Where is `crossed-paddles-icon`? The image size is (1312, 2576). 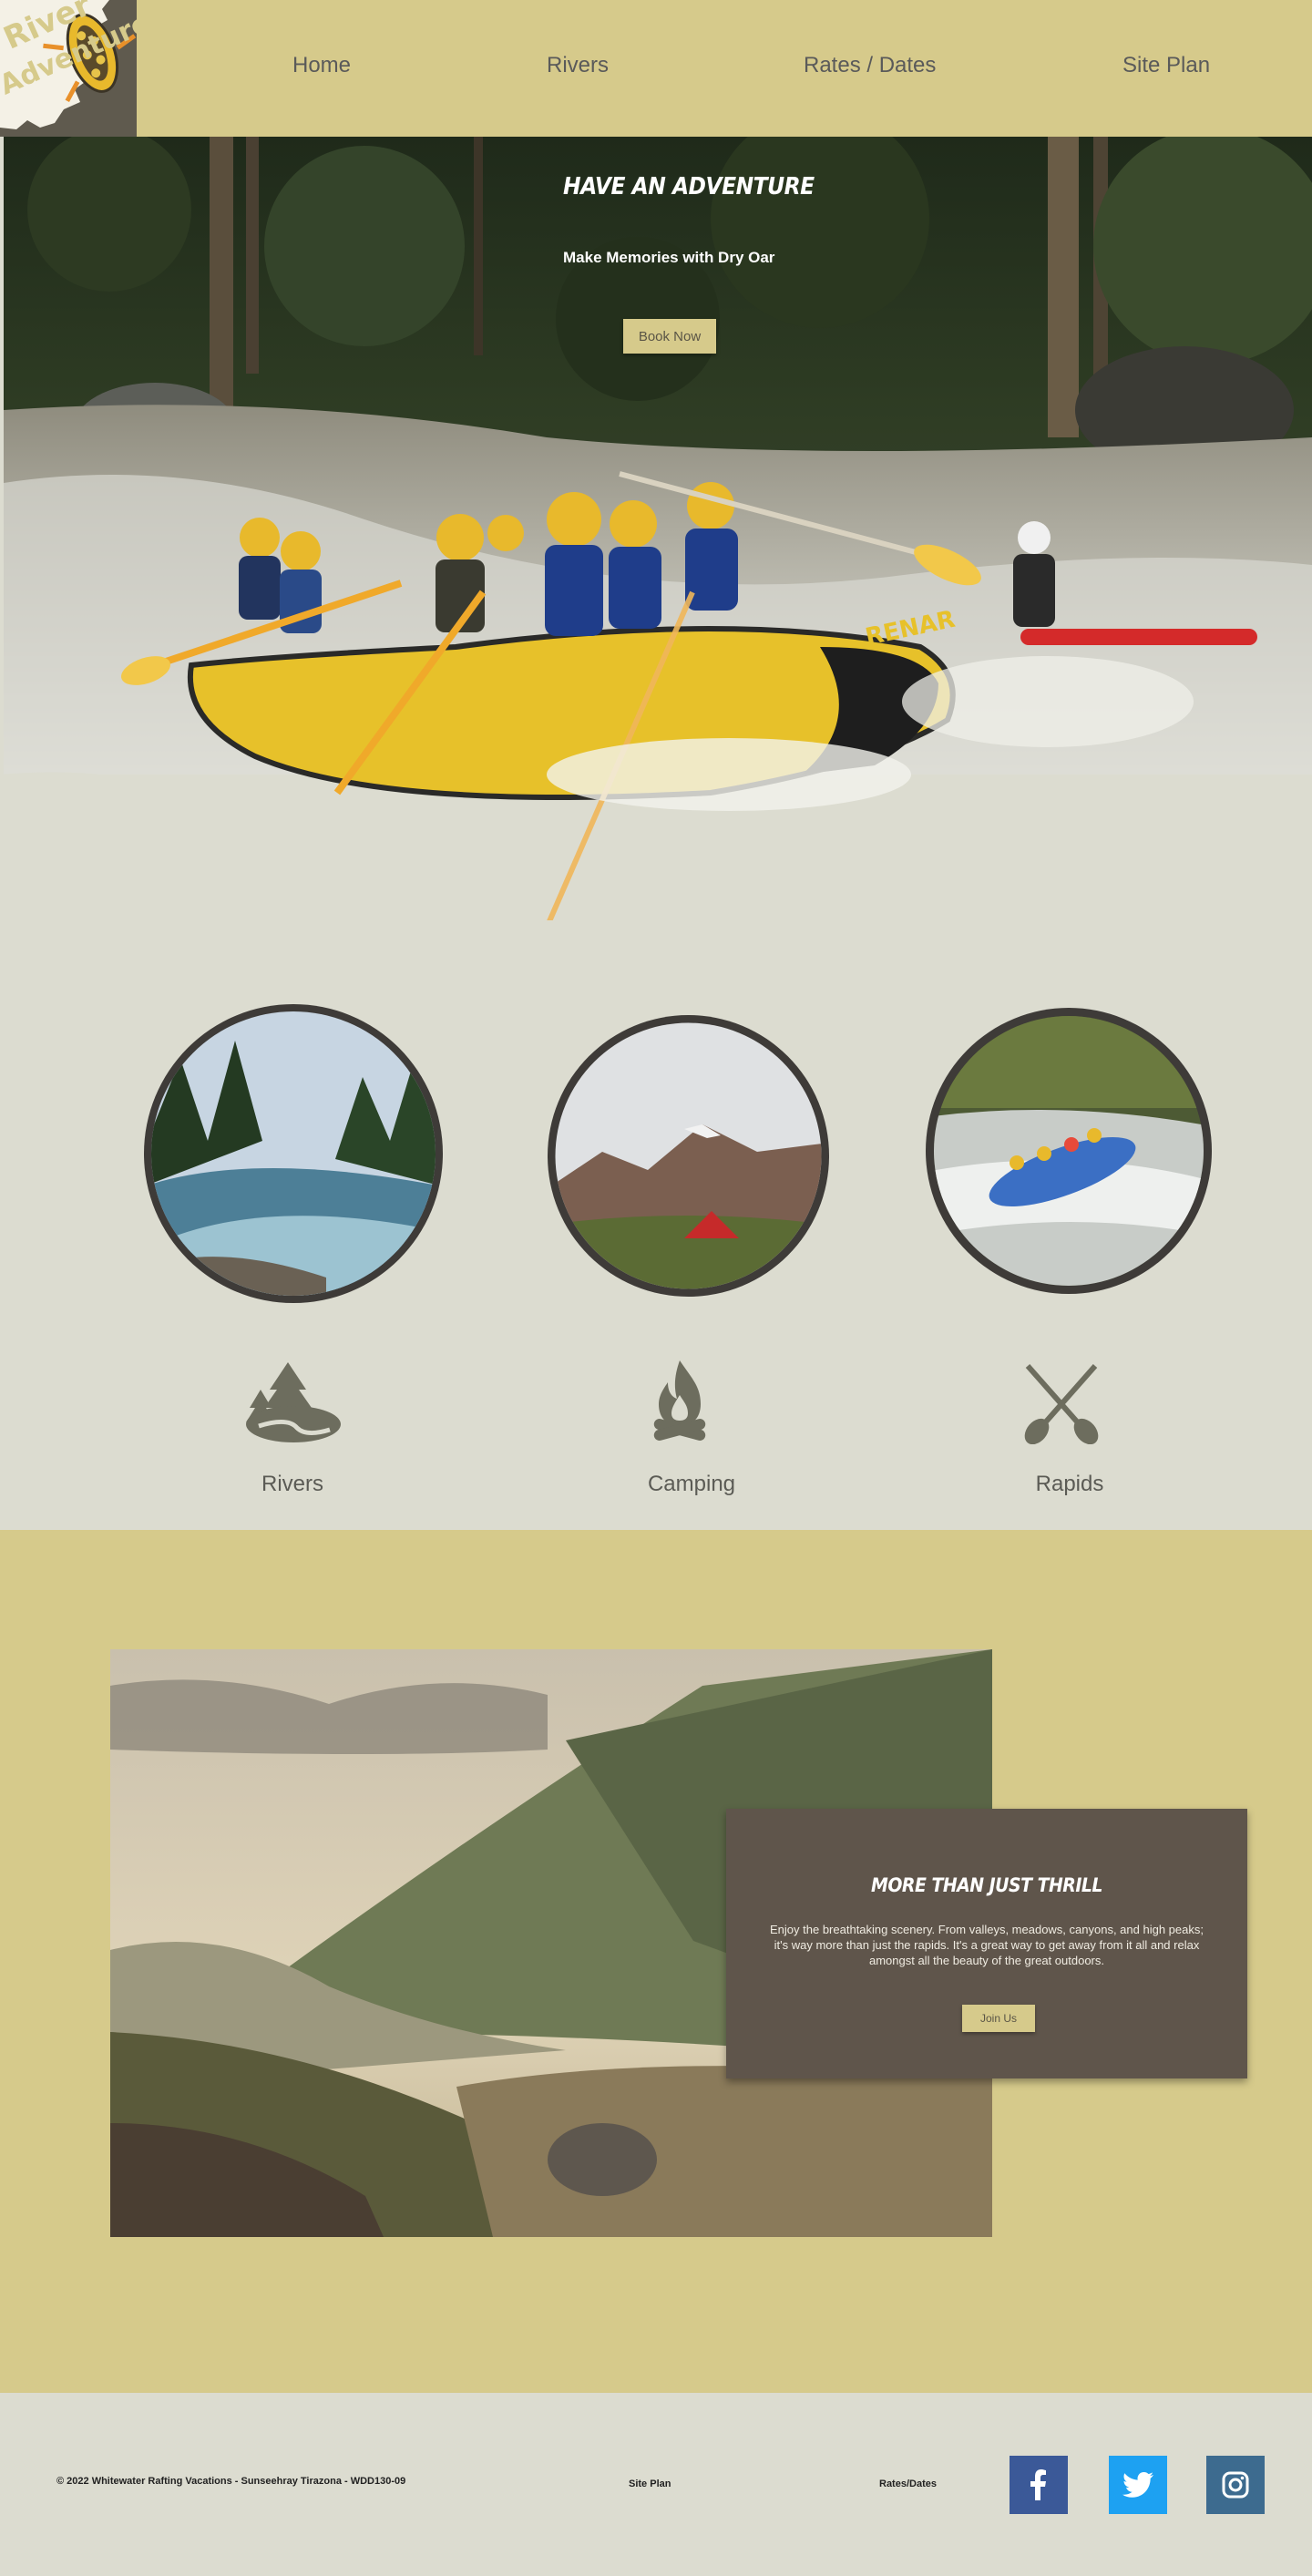
crossed-paddles-icon is located at coordinates (1062, 1404).